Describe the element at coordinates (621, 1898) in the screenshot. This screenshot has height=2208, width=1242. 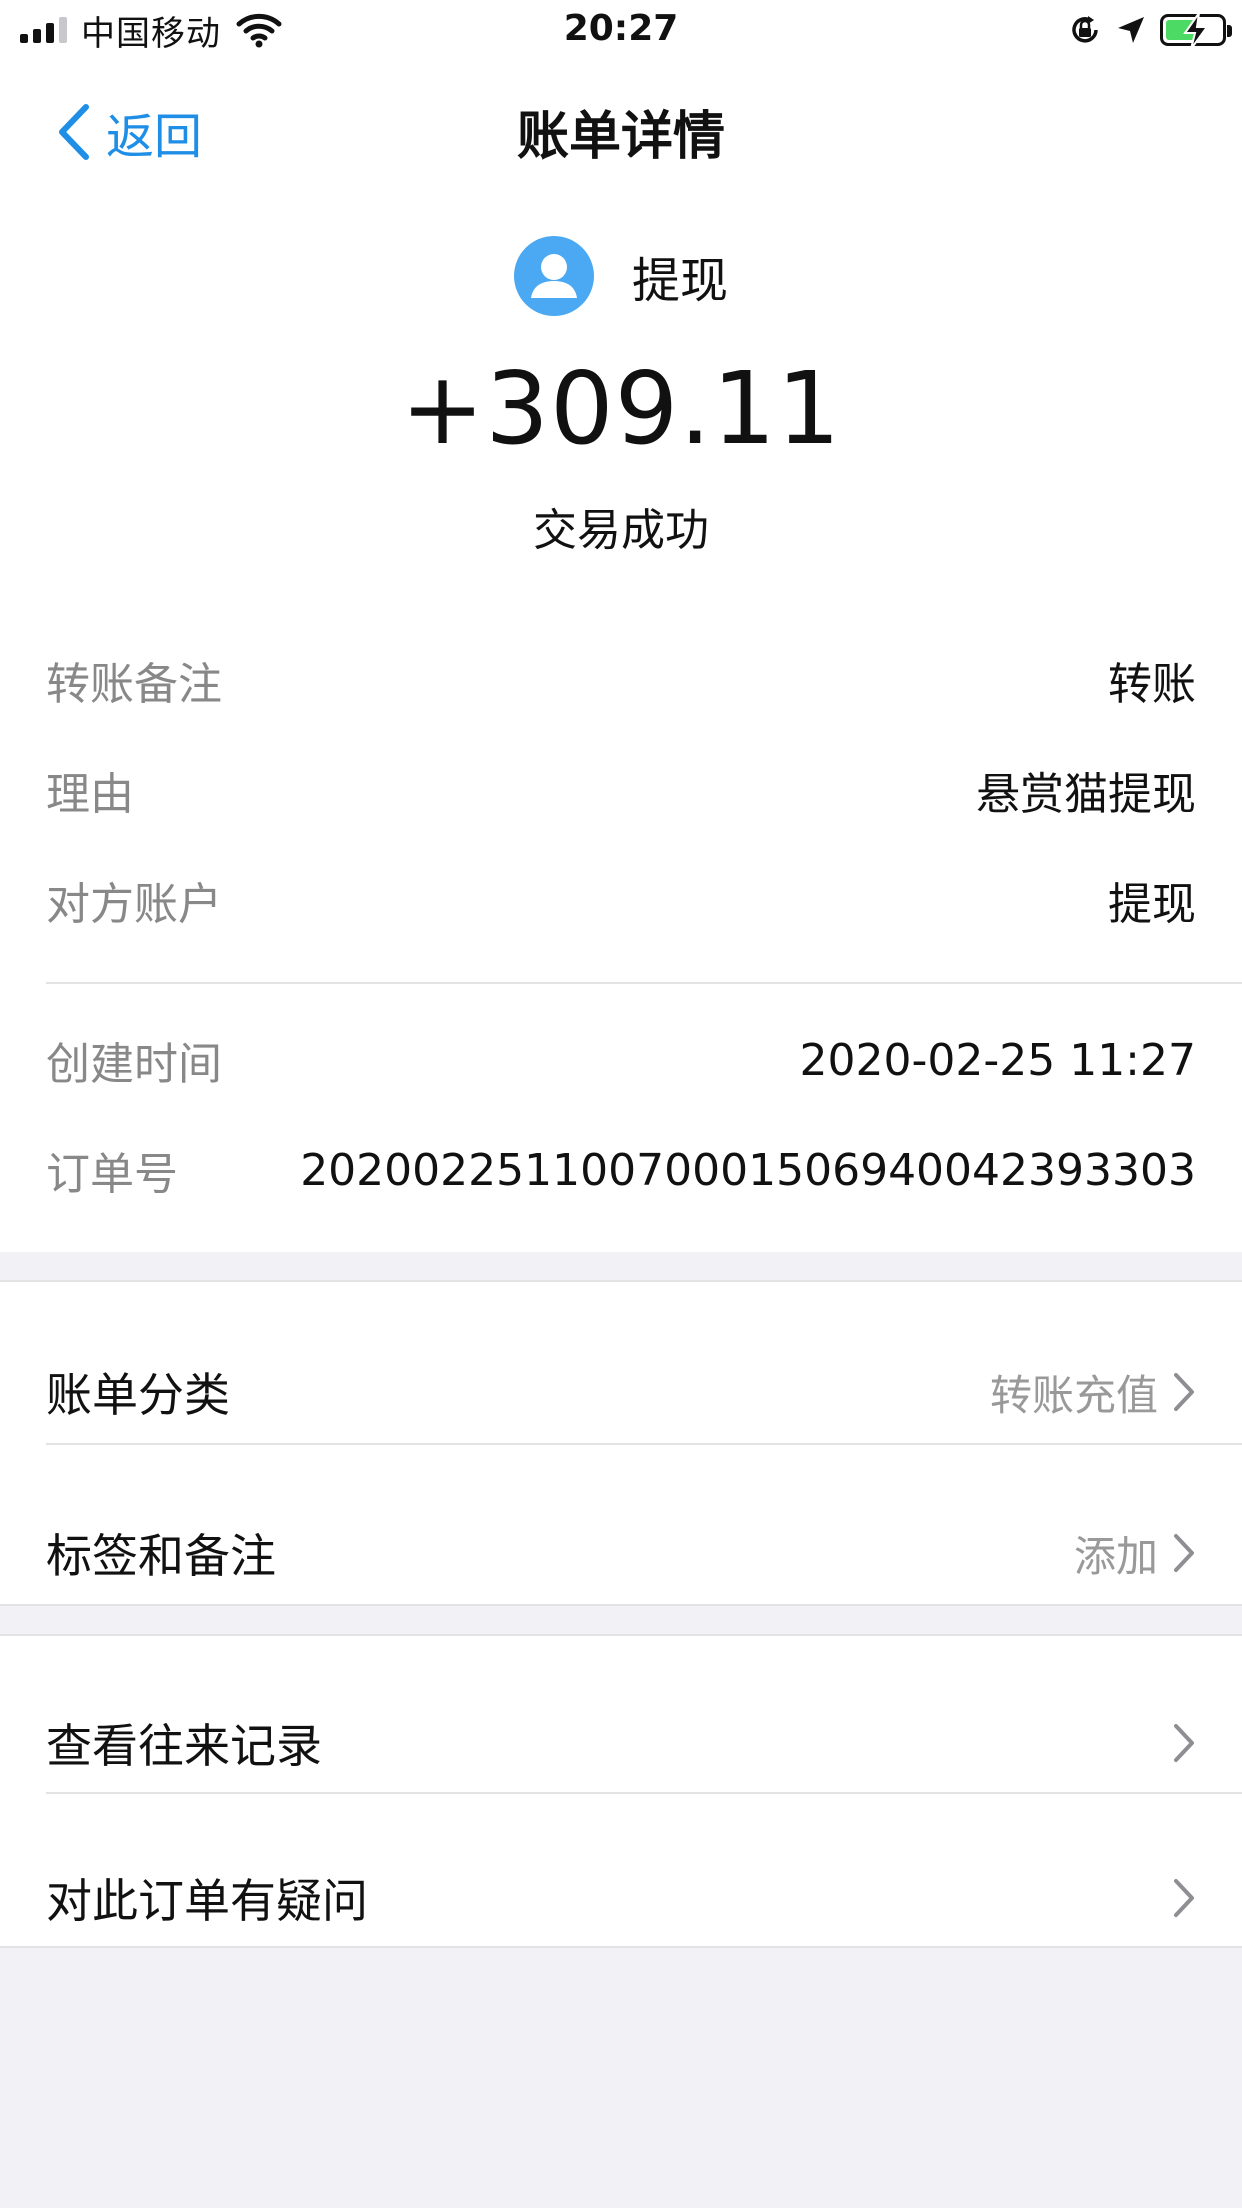
I see `order-question-cell: 对此订单有疑问` at that location.